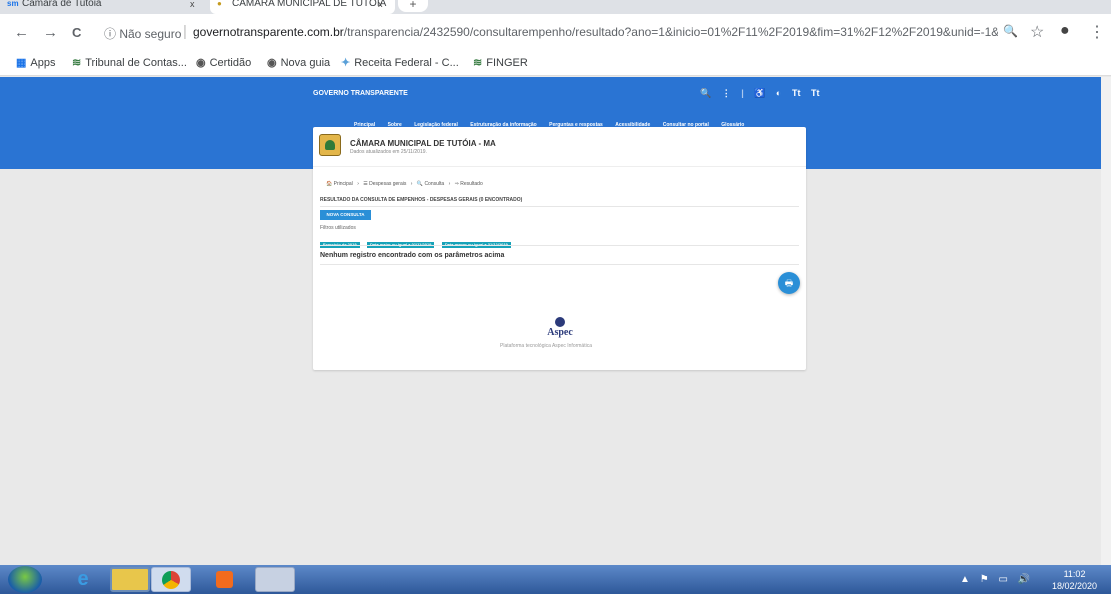 The height and width of the screenshot is (594, 1111). I want to click on forward-button: →, so click(50, 33).